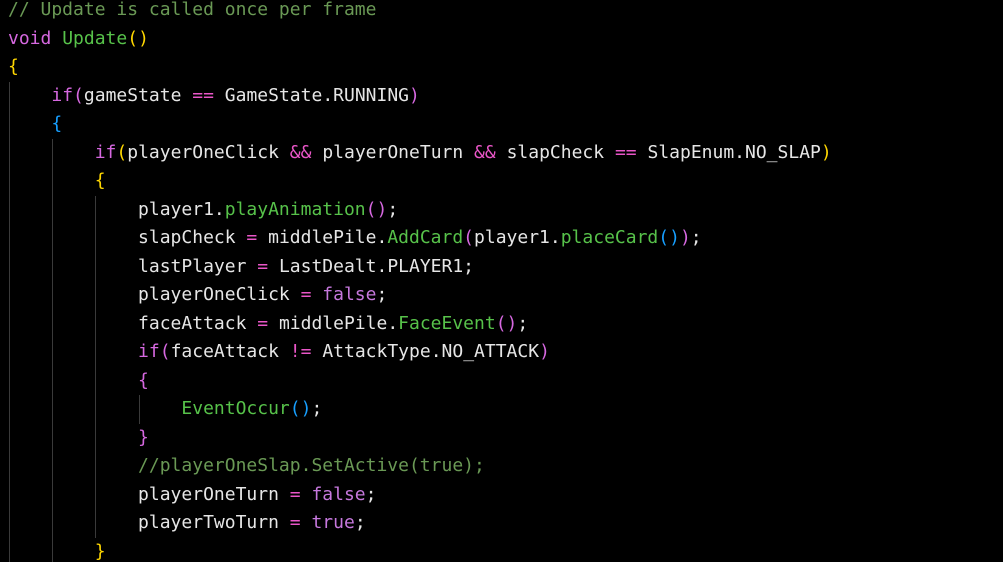 This screenshot has height=562, width=1003. What do you see at coordinates (208, 152) in the screenshot?
I see `code-token-plain: playerOneClick` at bounding box center [208, 152].